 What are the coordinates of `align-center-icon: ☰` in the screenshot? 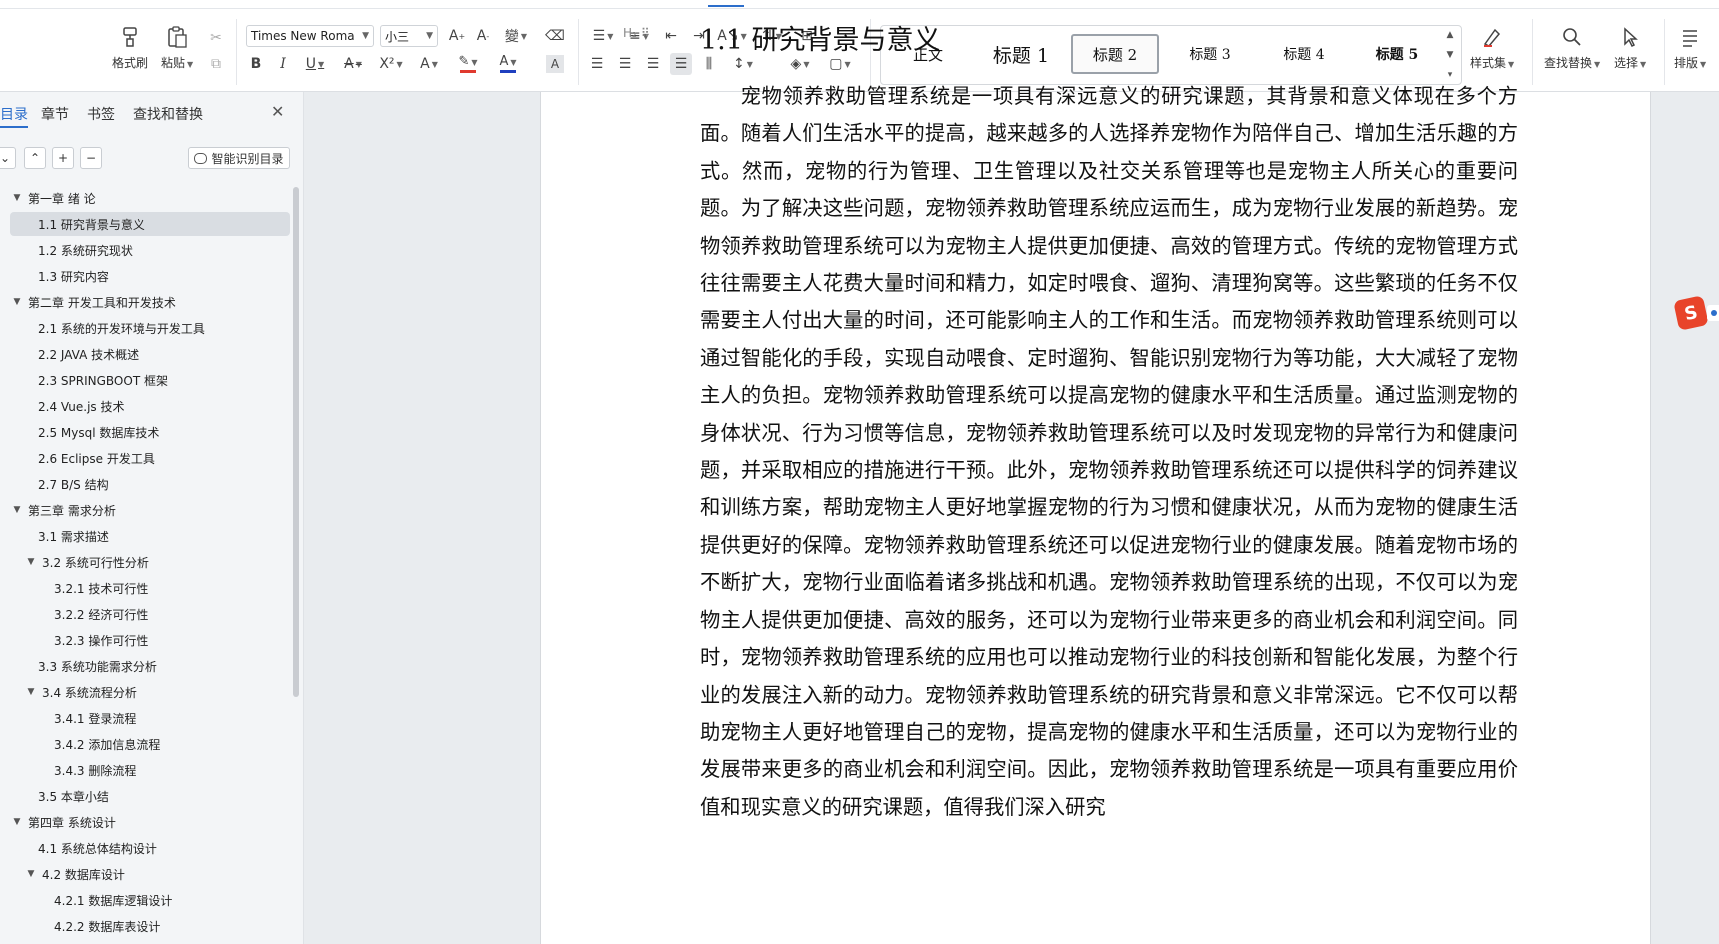 It's located at (625, 64).